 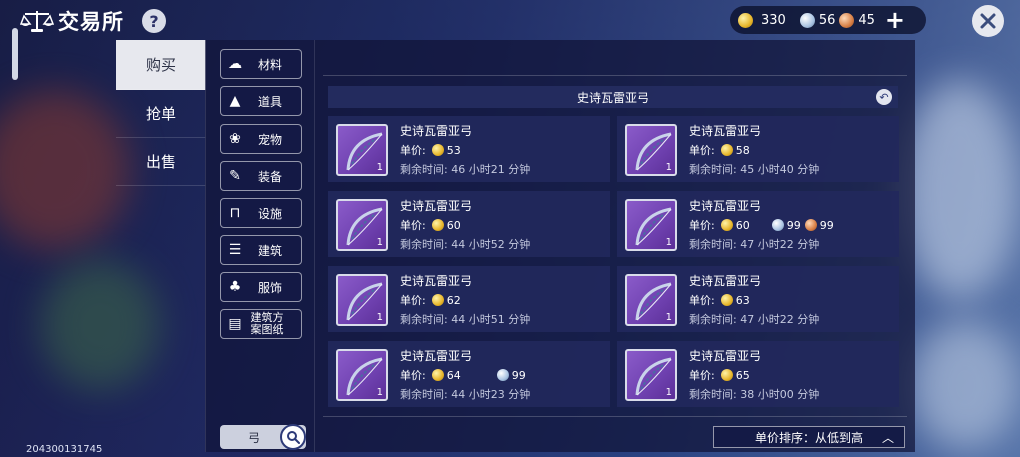 I want to click on currency-bar: 330 56 45 +, so click(x=828, y=20).